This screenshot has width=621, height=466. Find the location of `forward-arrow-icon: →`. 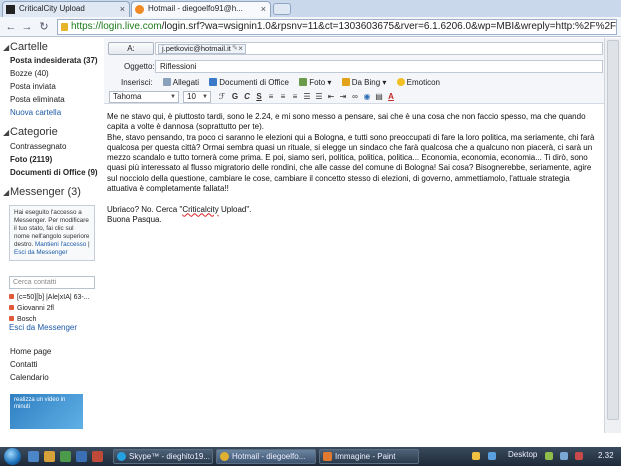

forward-arrow-icon: → is located at coordinates (27, 27).